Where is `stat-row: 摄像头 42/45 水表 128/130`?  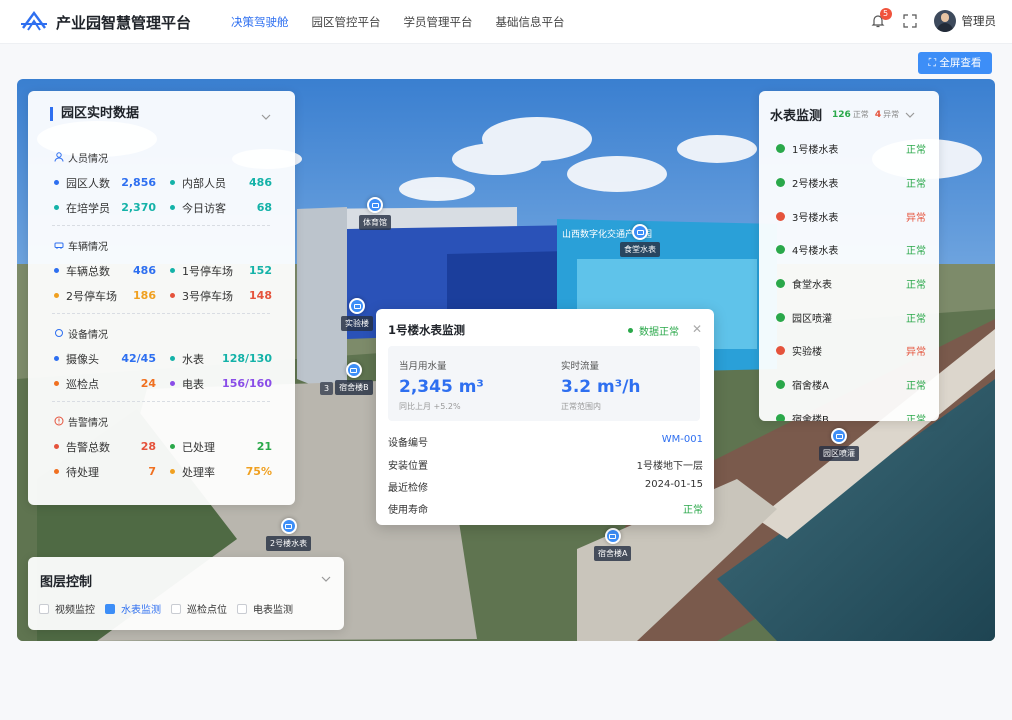
stat-row: 摄像头 42/45 水表 128/130 is located at coordinates (174, 358).